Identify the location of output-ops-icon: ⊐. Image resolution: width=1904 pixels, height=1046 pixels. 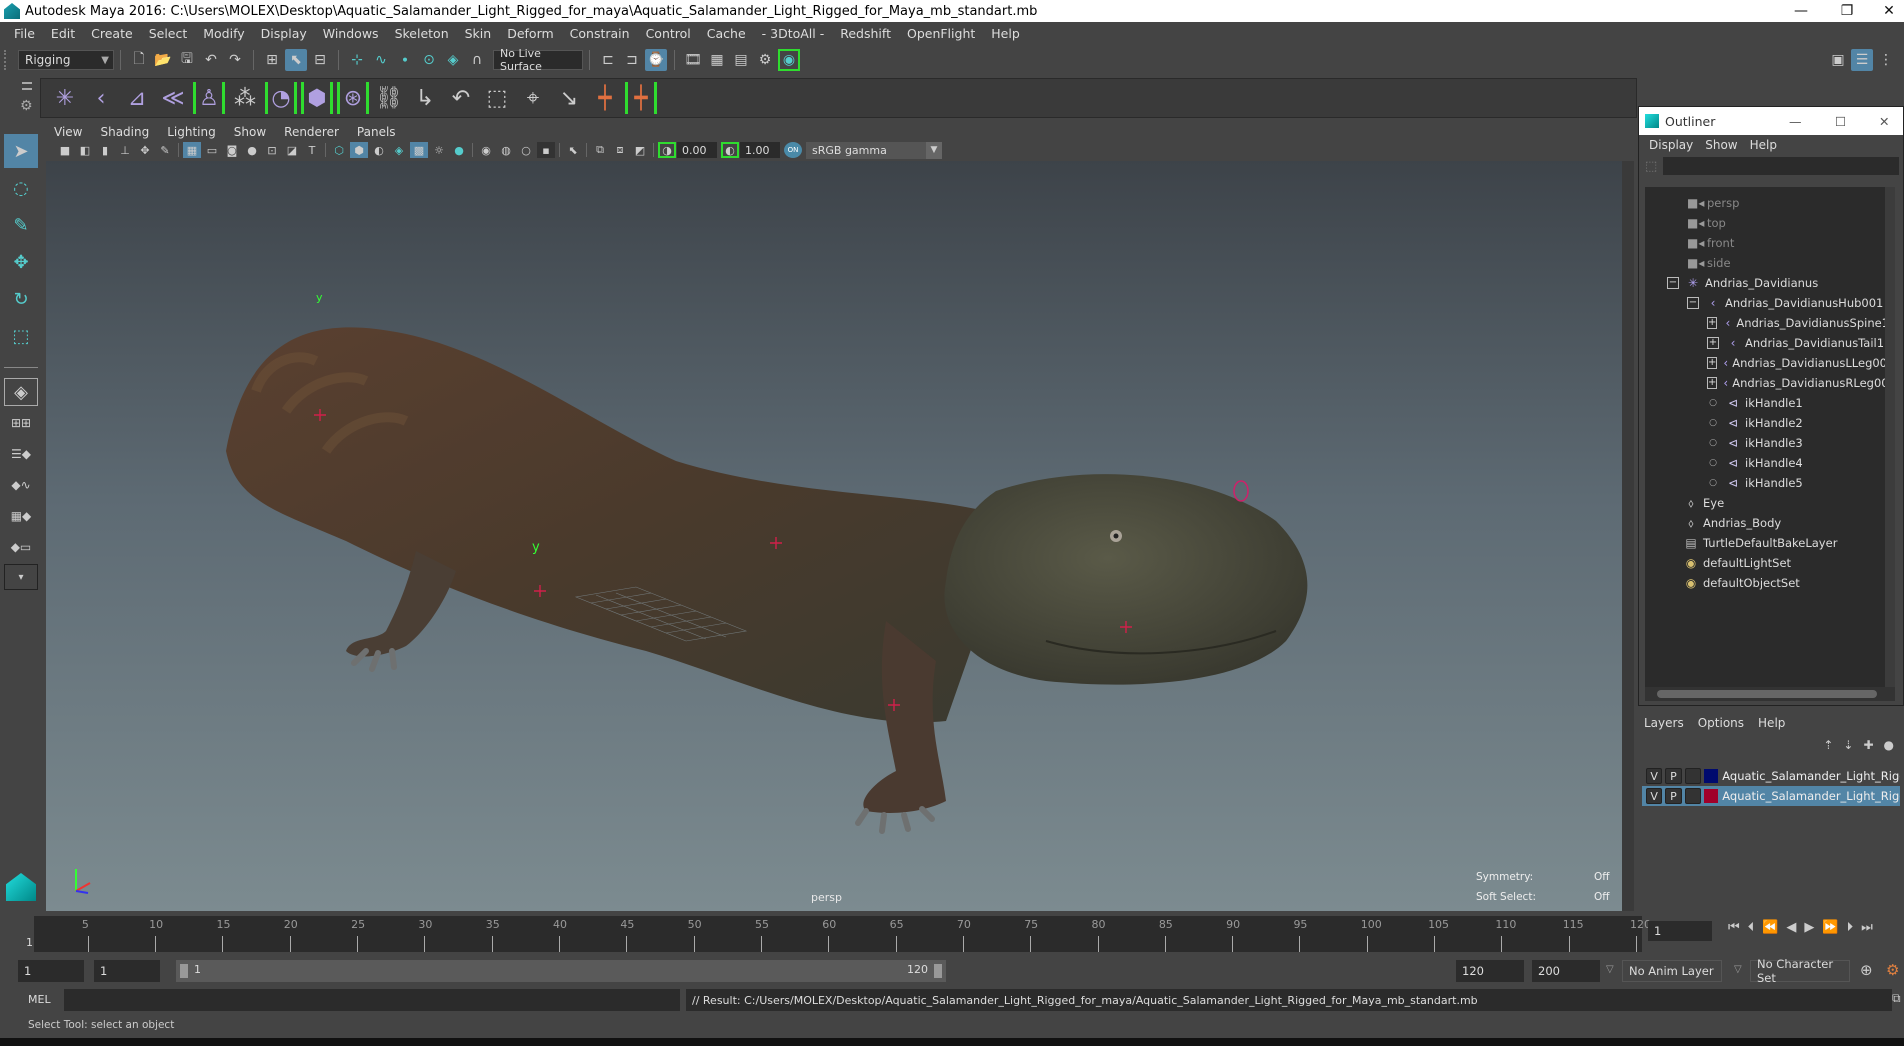
(632, 60).